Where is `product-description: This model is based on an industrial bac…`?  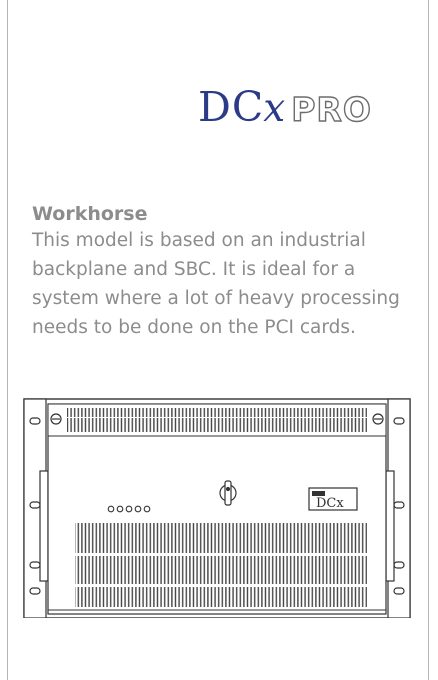 product-description: This model is based on an industrial bac… is located at coordinates (216, 284).